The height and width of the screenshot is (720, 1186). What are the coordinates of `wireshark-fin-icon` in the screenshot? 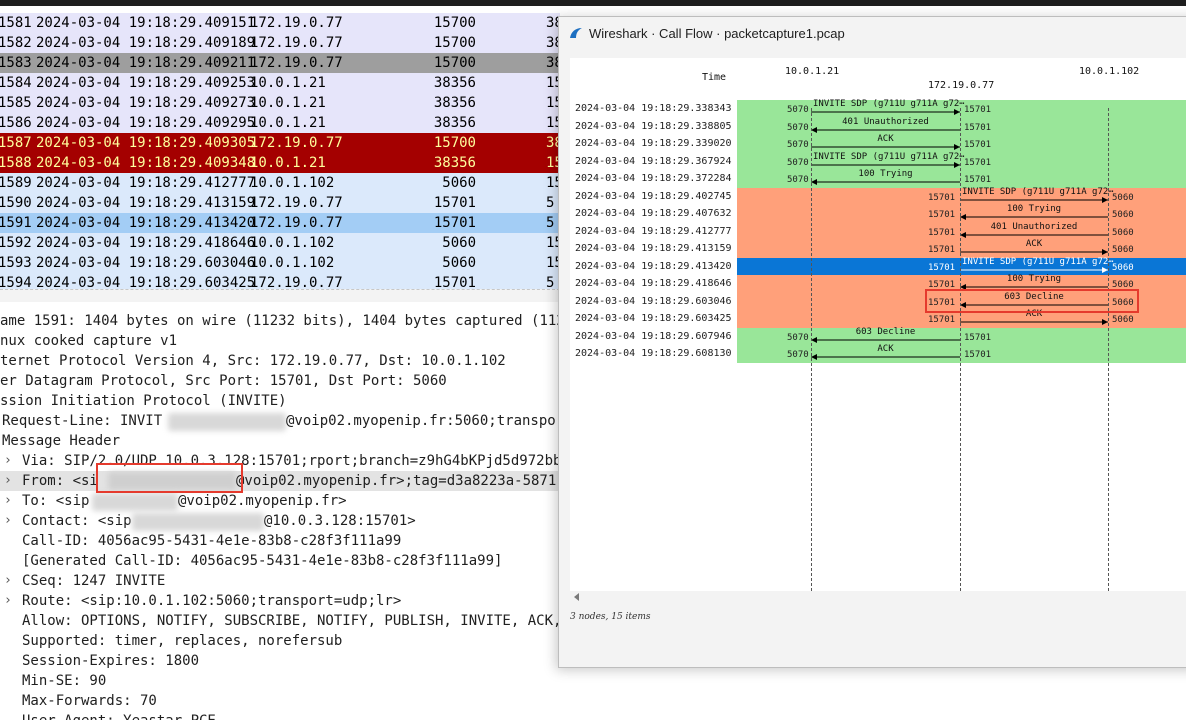 It's located at (576, 33).